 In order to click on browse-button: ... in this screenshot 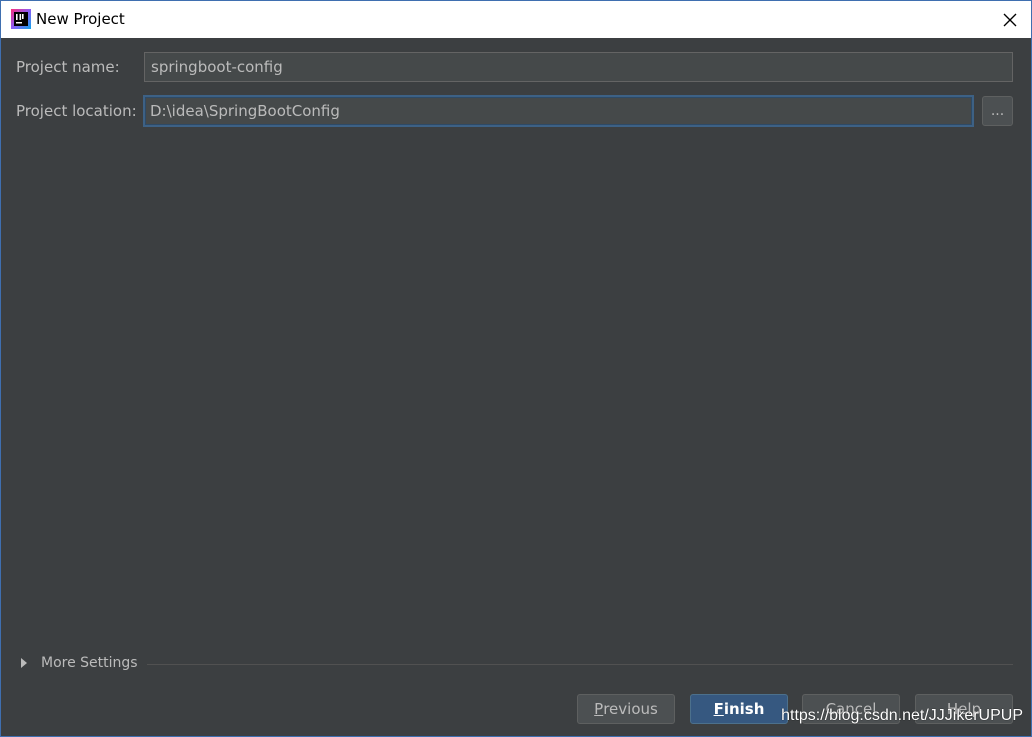, I will do `click(997, 111)`.